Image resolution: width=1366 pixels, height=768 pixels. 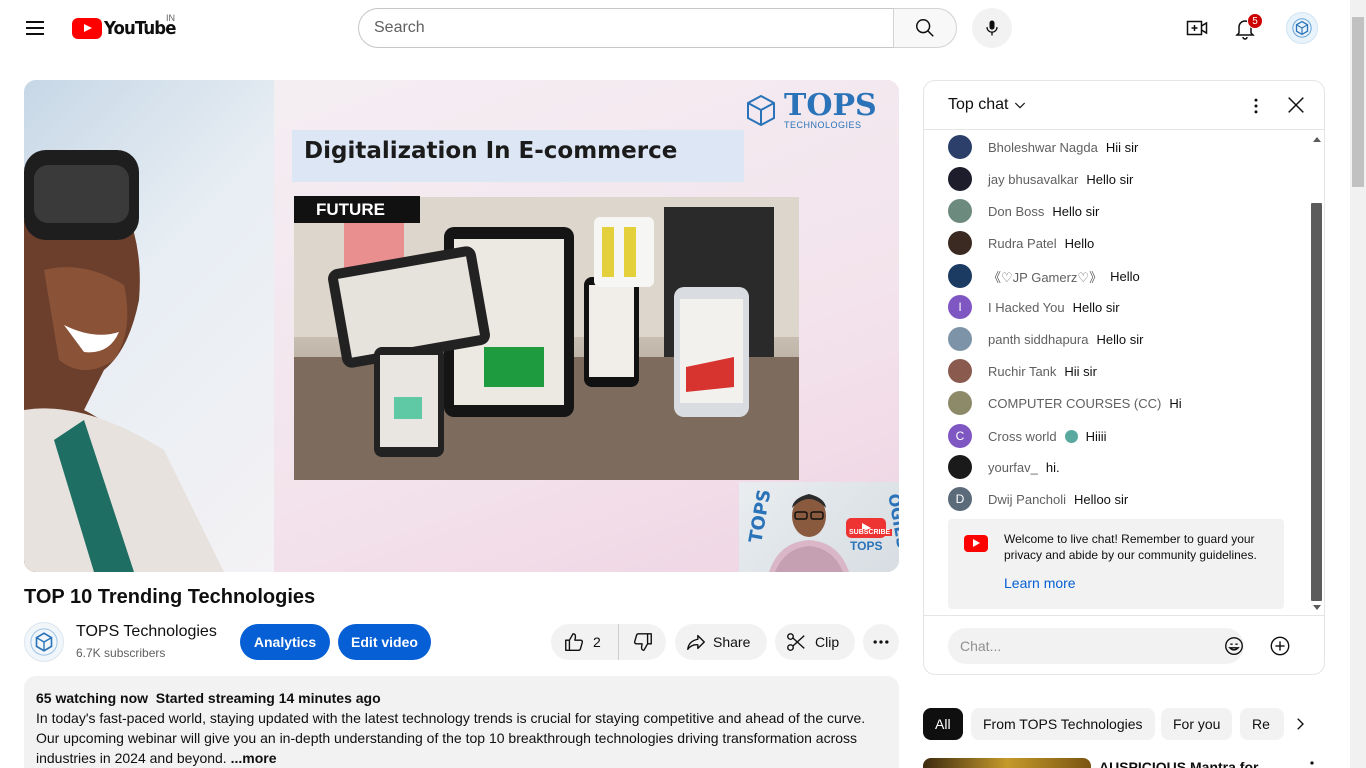 I want to click on chat-author: Bholeshwar Nagda, so click(x=1043, y=147).